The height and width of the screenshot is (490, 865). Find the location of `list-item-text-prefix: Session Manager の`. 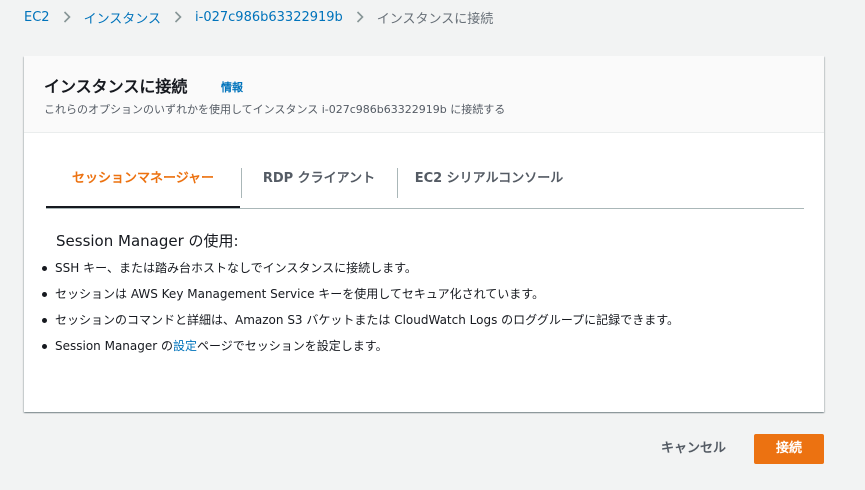

list-item-text-prefix: Session Manager の is located at coordinates (114, 346).